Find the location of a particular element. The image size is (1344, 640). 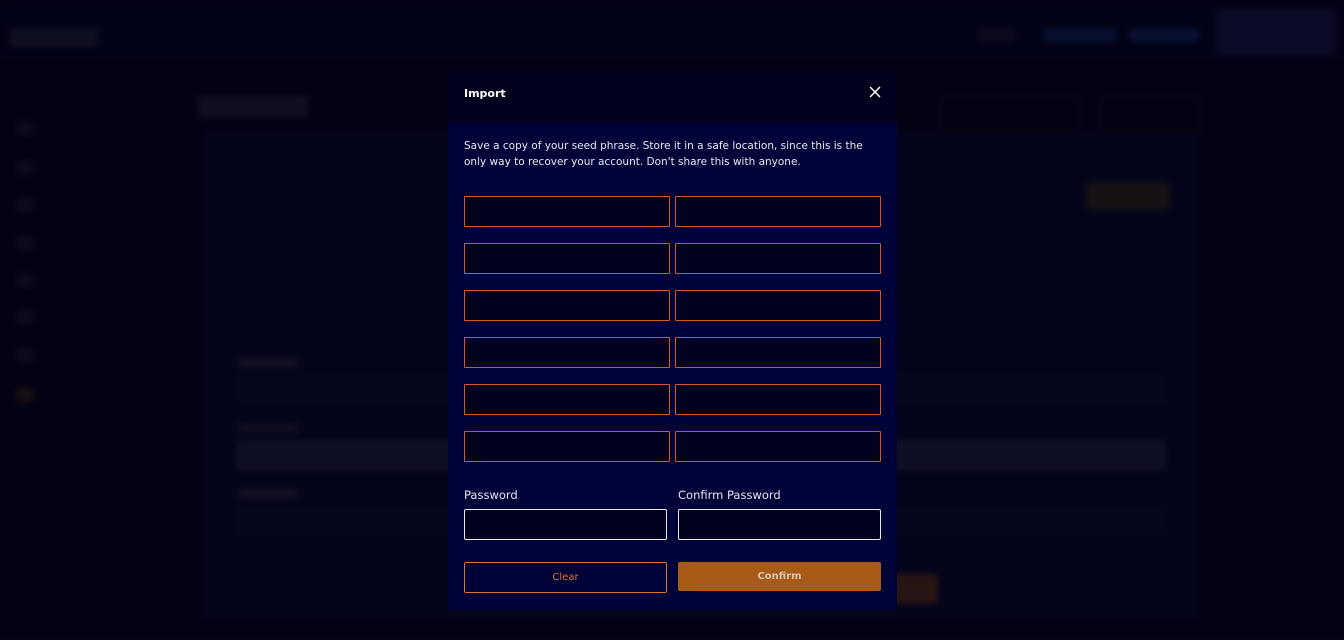

clear-button: Clear is located at coordinates (565, 577).